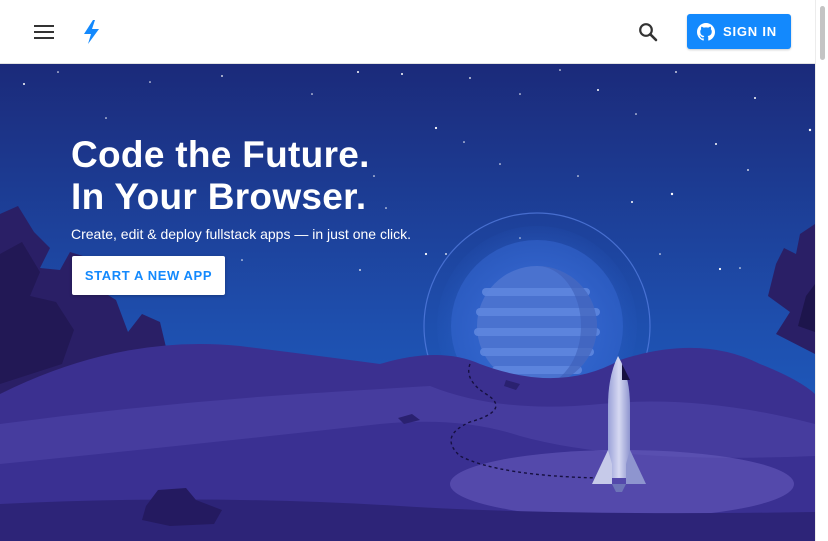 The image size is (828, 541). I want to click on search-icon, so click(648, 32).